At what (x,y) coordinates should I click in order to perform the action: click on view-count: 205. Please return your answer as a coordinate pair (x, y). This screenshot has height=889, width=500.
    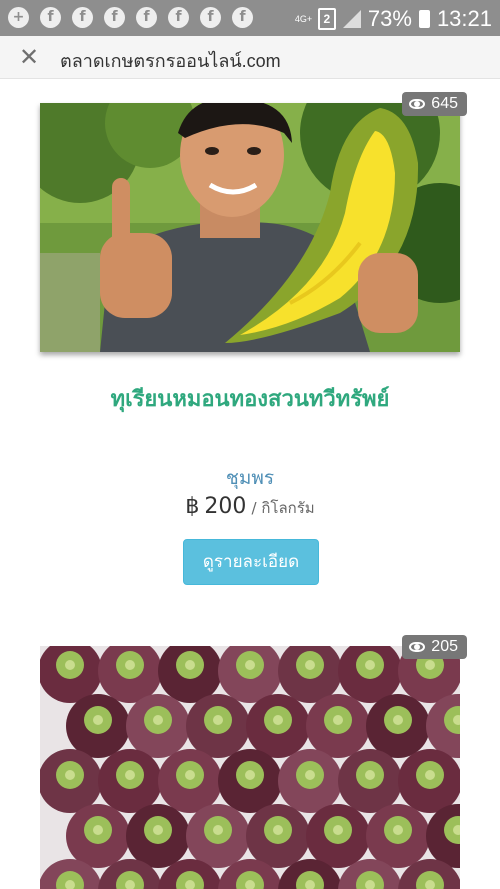
    Looking at the image, I should click on (444, 646).